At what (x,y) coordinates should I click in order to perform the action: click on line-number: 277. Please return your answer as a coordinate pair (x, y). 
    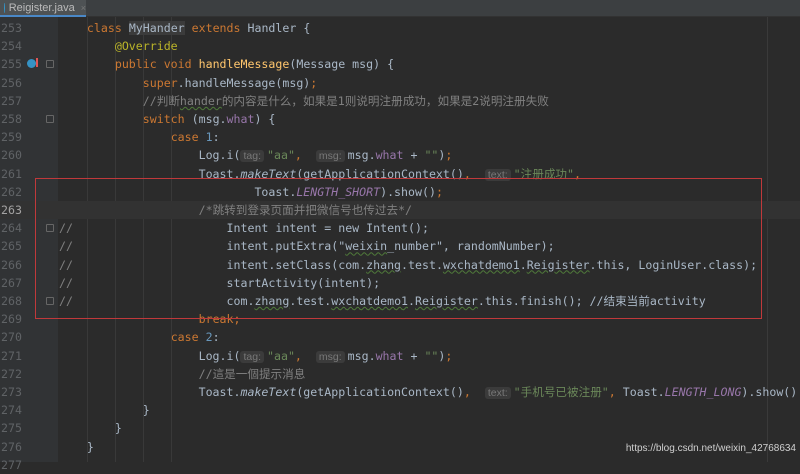
    Looking at the image, I should click on (11, 464).